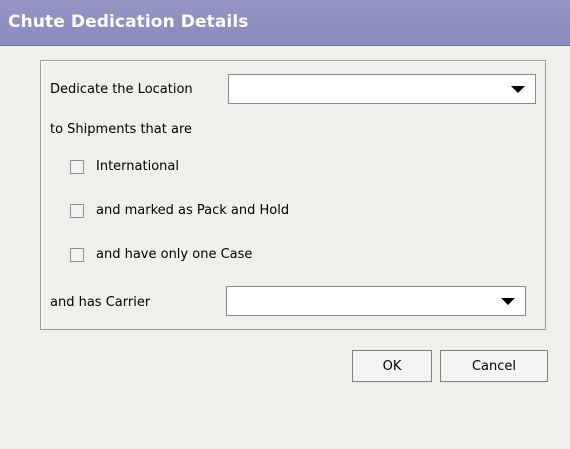  I want to click on international-checkbox, so click(77, 167).